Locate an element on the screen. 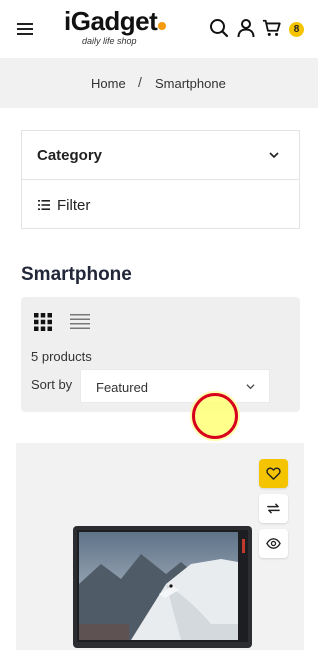 The height and width of the screenshot is (650, 320). list-filter-icon is located at coordinates (44, 205).